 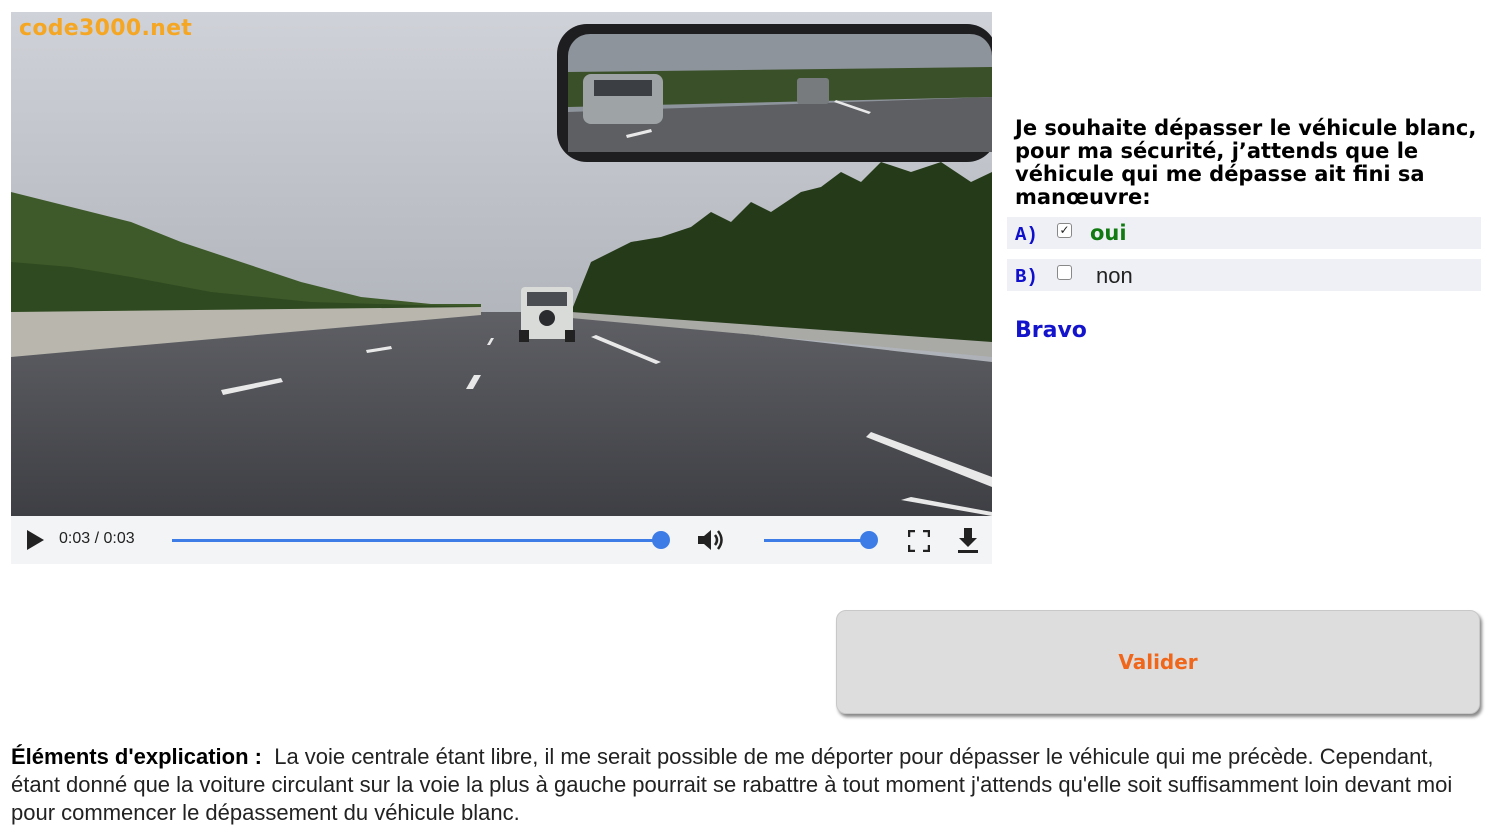 I want to click on answer-b-checkbox, so click(x=1064, y=272).